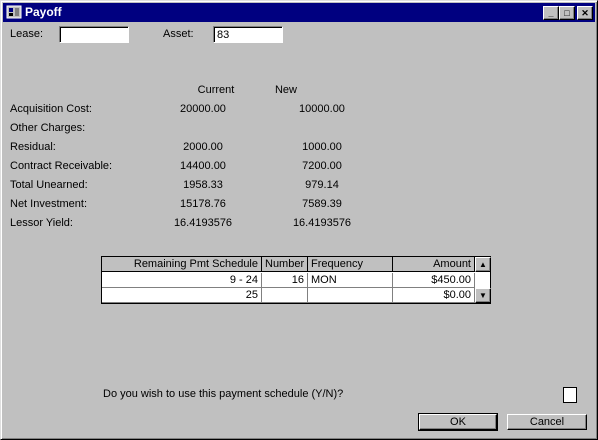 The width and height of the screenshot is (598, 440). I want to click on lessor-yield-new: 16.4193576, so click(322, 223).